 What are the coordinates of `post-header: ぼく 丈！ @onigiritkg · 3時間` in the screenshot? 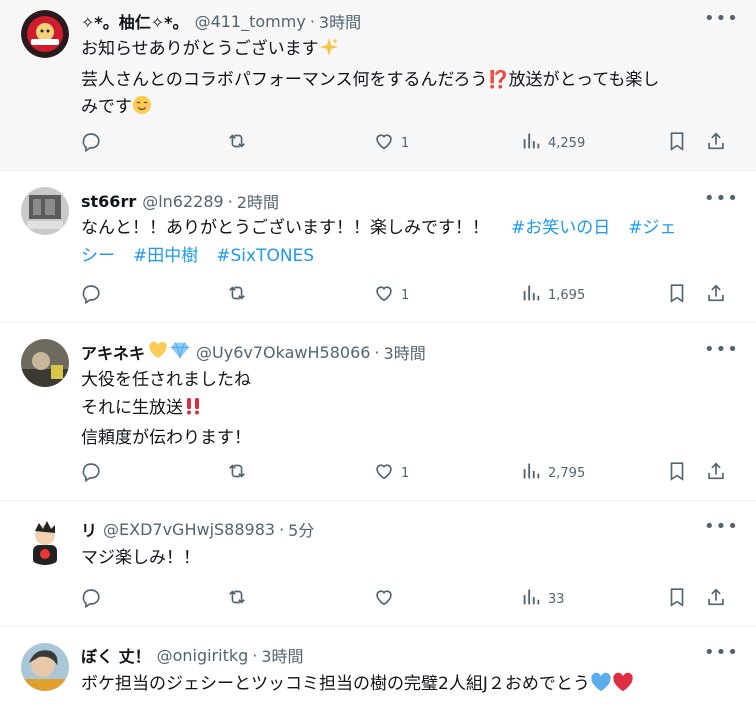 It's located at (388, 655).